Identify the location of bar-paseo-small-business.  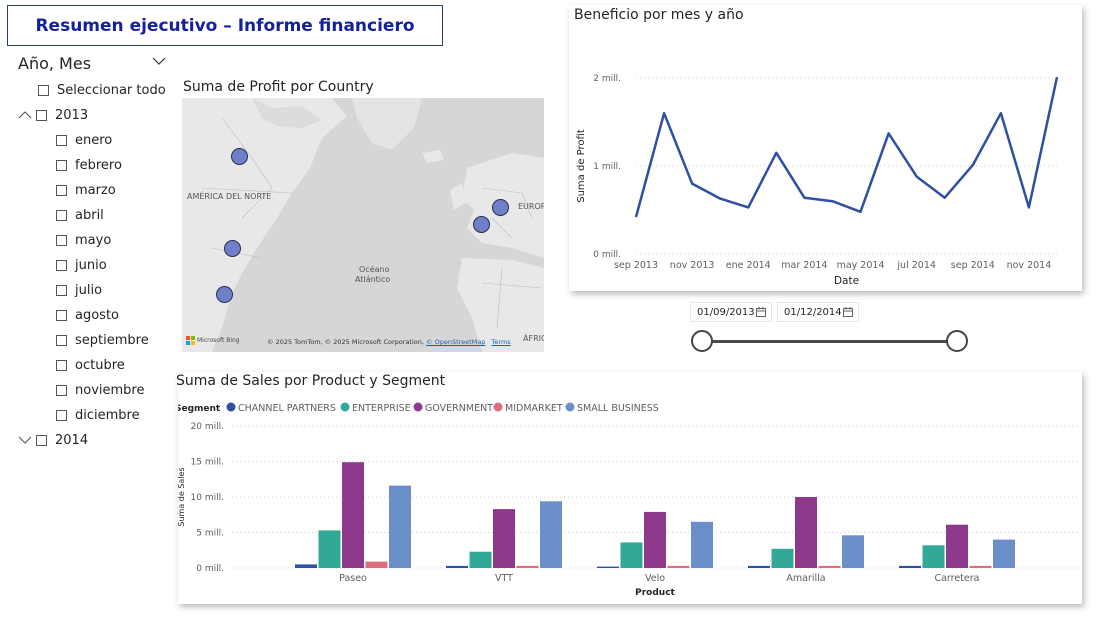
(400, 526).